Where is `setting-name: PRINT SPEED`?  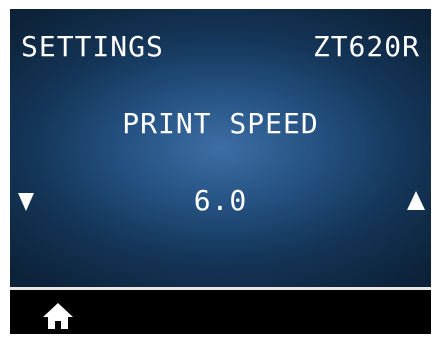 setting-name: PRINT SPEED is located at coordinates (220, 123).